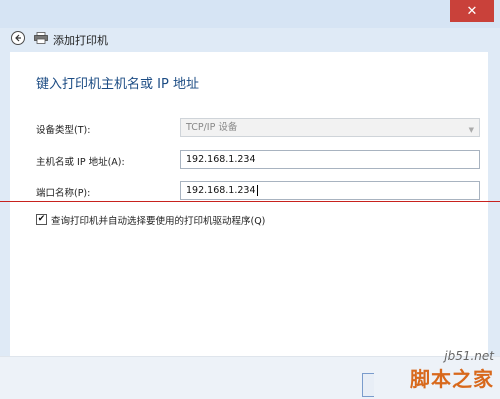 This screenshot has width=500, height=399. What do you see at coordinates (368, 385) in the screenshot?
I see `next-button` at bounding box center [368, 385].